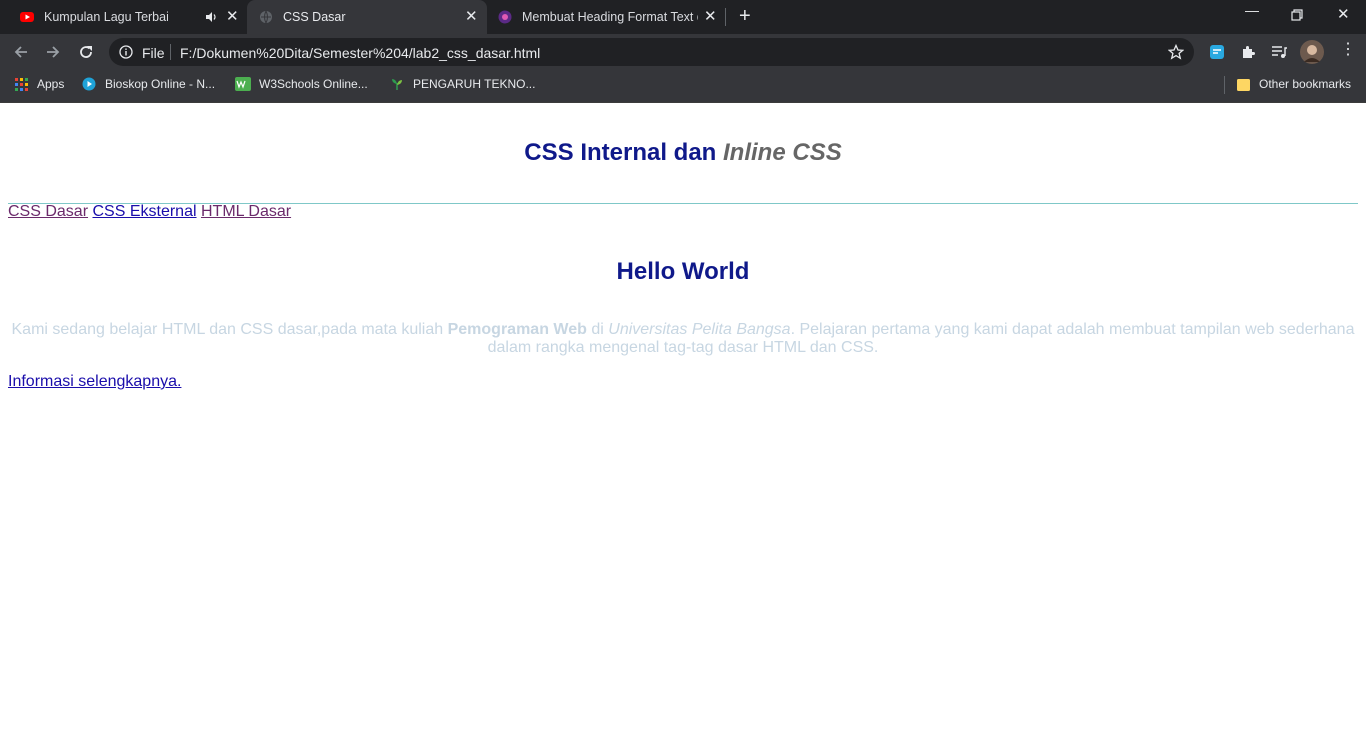 This screenshot has width=1366, height=738. I want to click on star-icon, so click(1176, 52).